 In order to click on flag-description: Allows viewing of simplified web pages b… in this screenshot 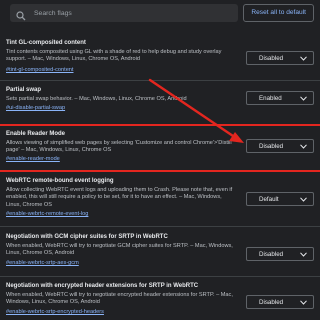, I will do `click(119, 147)`.